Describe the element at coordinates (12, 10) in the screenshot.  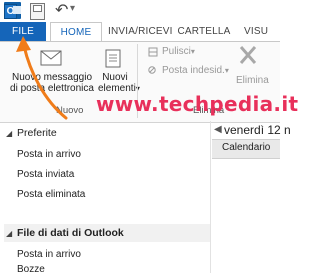
I see `outlook-app-icon: O` at that location.